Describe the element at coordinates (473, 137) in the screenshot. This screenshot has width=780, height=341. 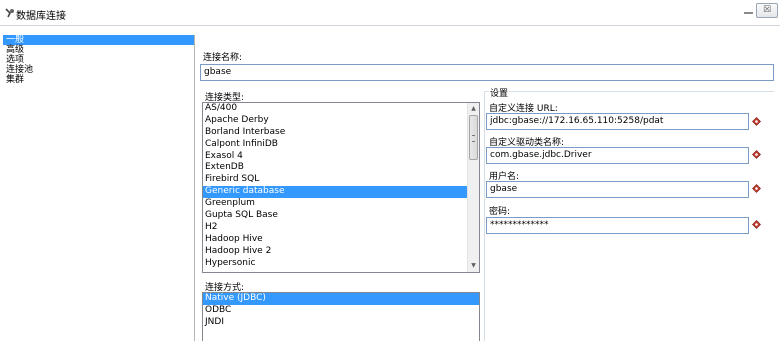
I see `scroll-thumb` at that location.